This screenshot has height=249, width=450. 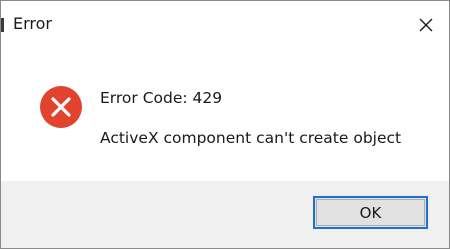 What do you see at coordinates (370, 212) in the screenshot?
I see `ok-button: OK` at bounding box center [370, 212].